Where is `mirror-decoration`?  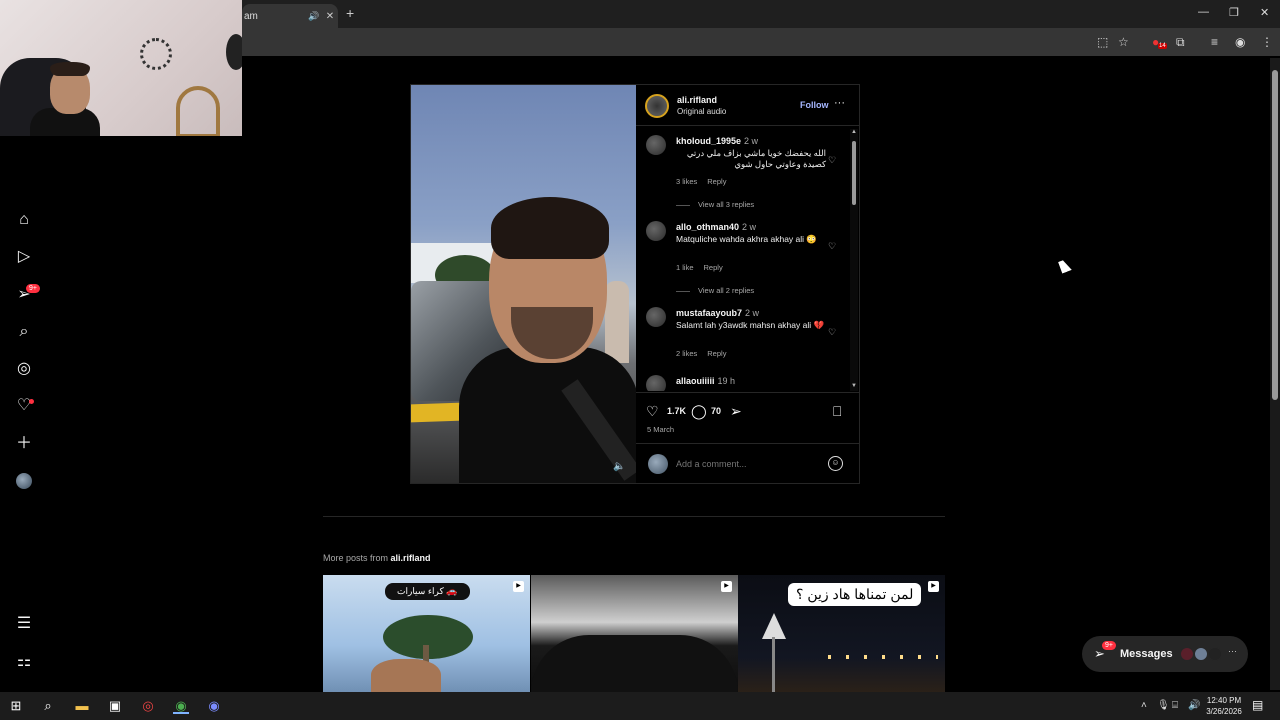
mirror-decoration is located at coordinates (198, 111).